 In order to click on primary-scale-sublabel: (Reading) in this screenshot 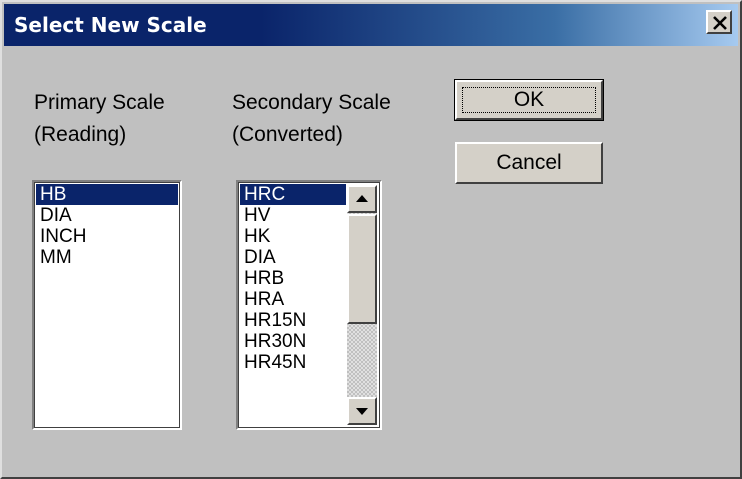, I will do `click(80, 134)`.